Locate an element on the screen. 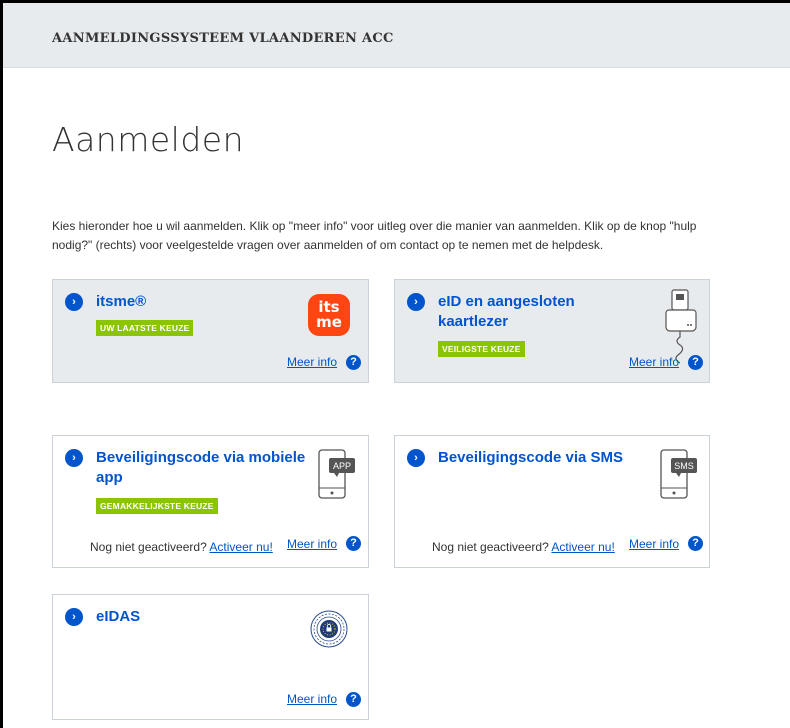 This screenshot has width=790, height=728. option-title: eIDAS is located at coordinates (118, 617).